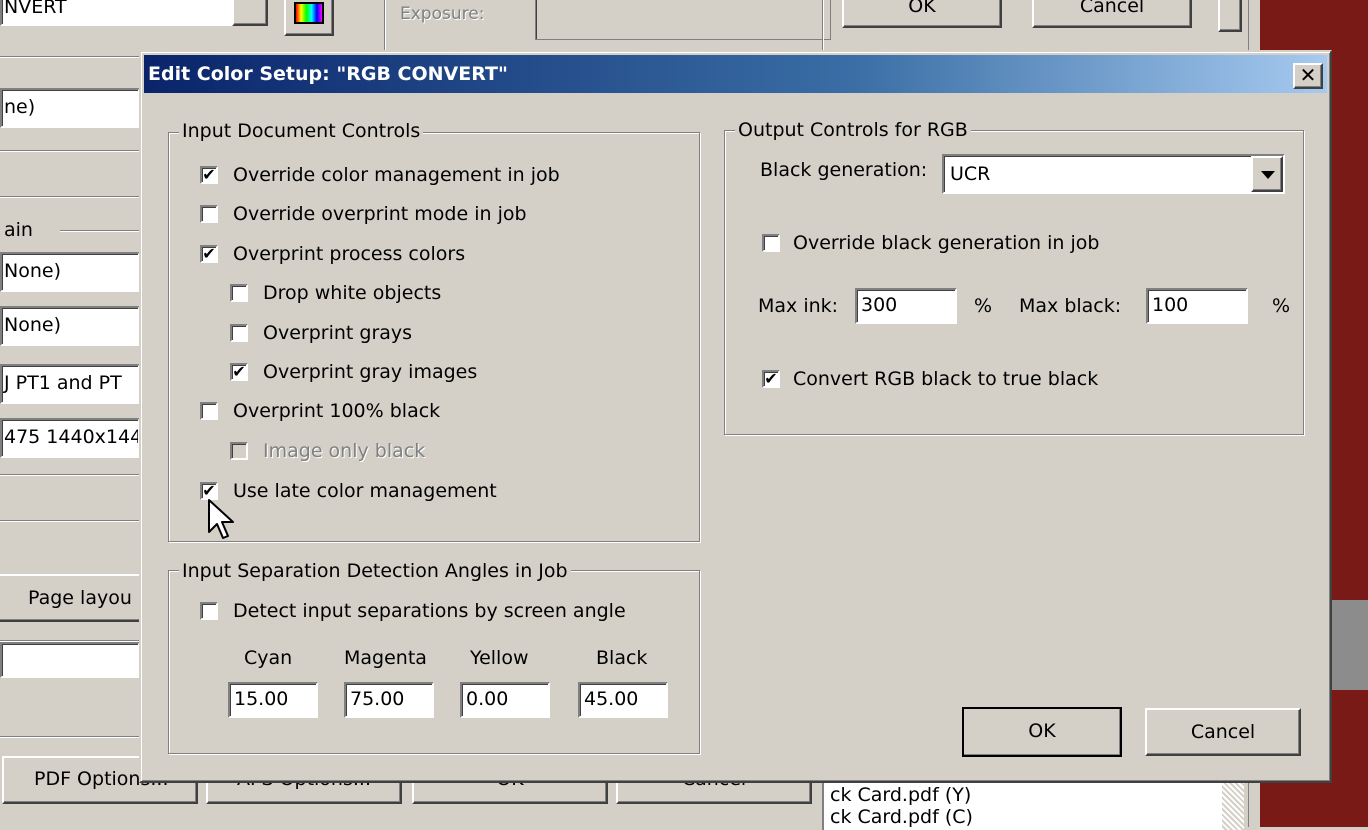 Image resolution: width=1368 pixels, height=830 pixels. I want to click on close-icon: ✕, so click(1308, 75).